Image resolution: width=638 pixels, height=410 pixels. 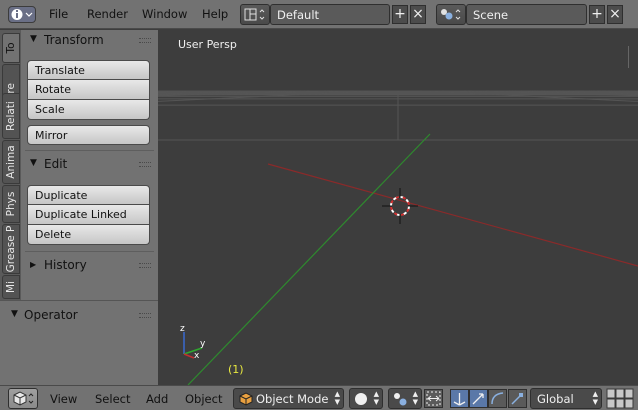 I want to click on history-panel-header: ▶ History, so click(x=89, y=266).